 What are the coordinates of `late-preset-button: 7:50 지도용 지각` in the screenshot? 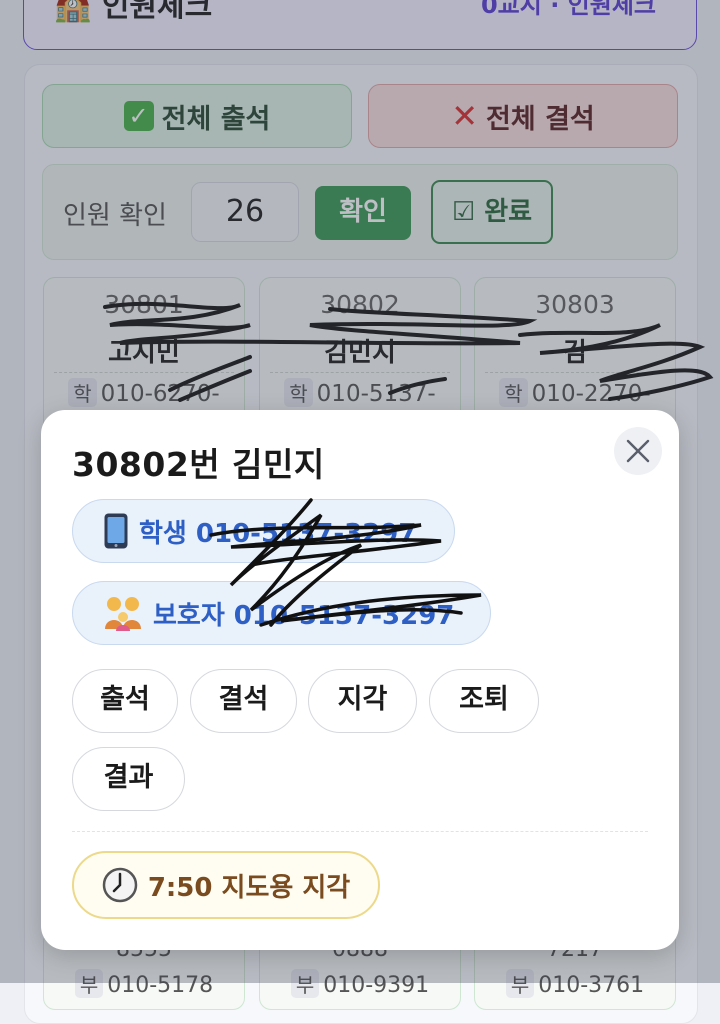 It's located at (226, 885).